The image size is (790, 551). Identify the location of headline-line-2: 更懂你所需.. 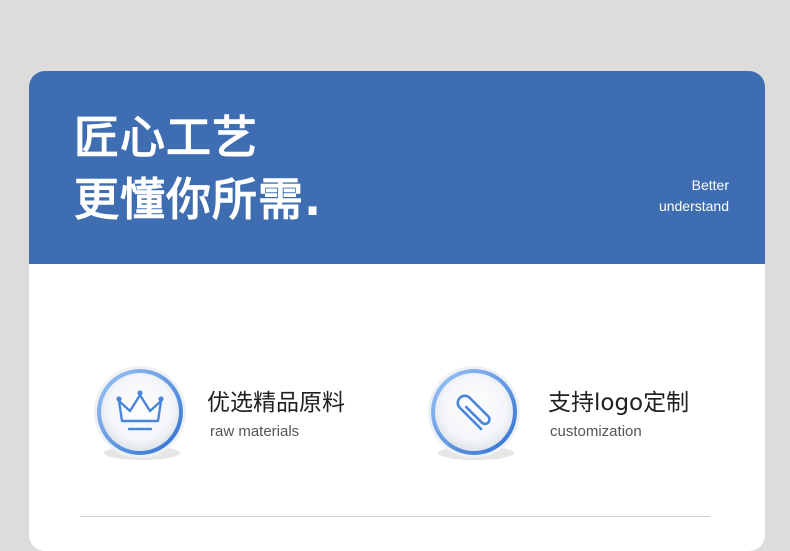
(198, 199).